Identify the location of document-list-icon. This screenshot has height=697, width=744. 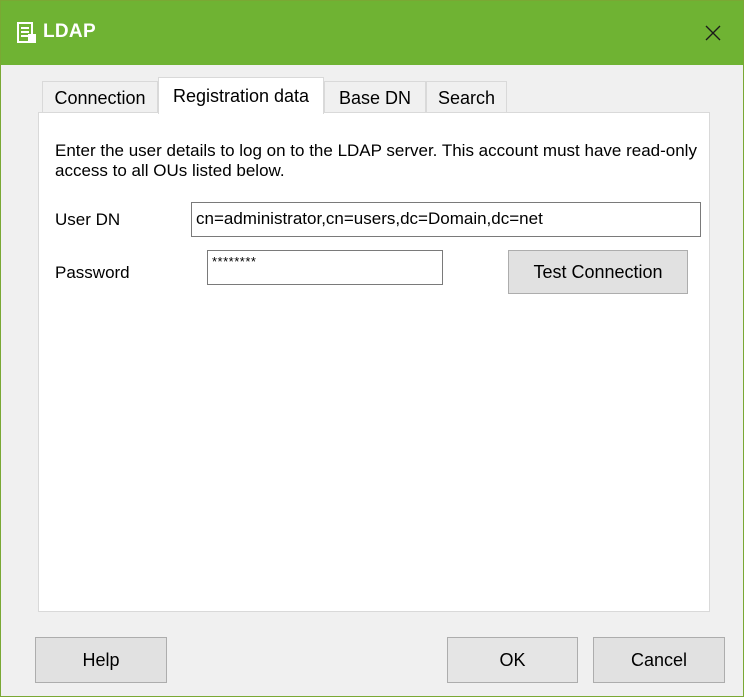
(26, 32).